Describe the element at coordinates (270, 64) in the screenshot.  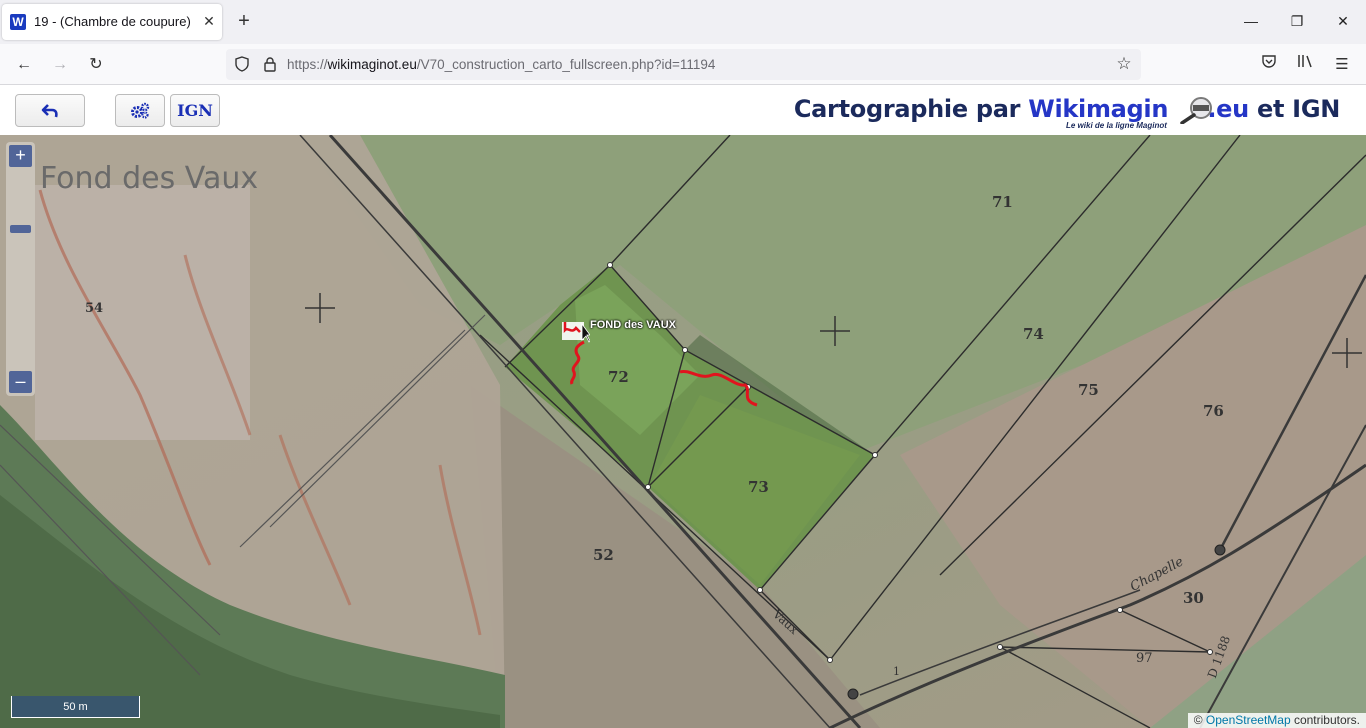
I see `lock-icon` at that location.